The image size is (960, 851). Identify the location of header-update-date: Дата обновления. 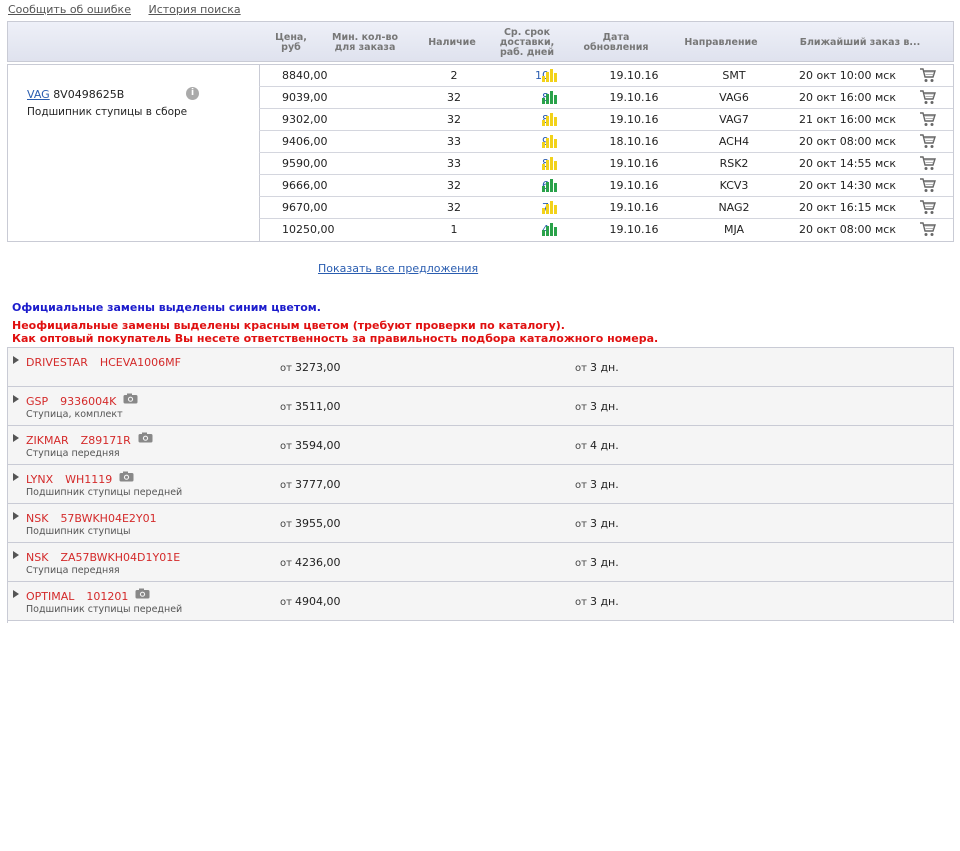
(616, 42).